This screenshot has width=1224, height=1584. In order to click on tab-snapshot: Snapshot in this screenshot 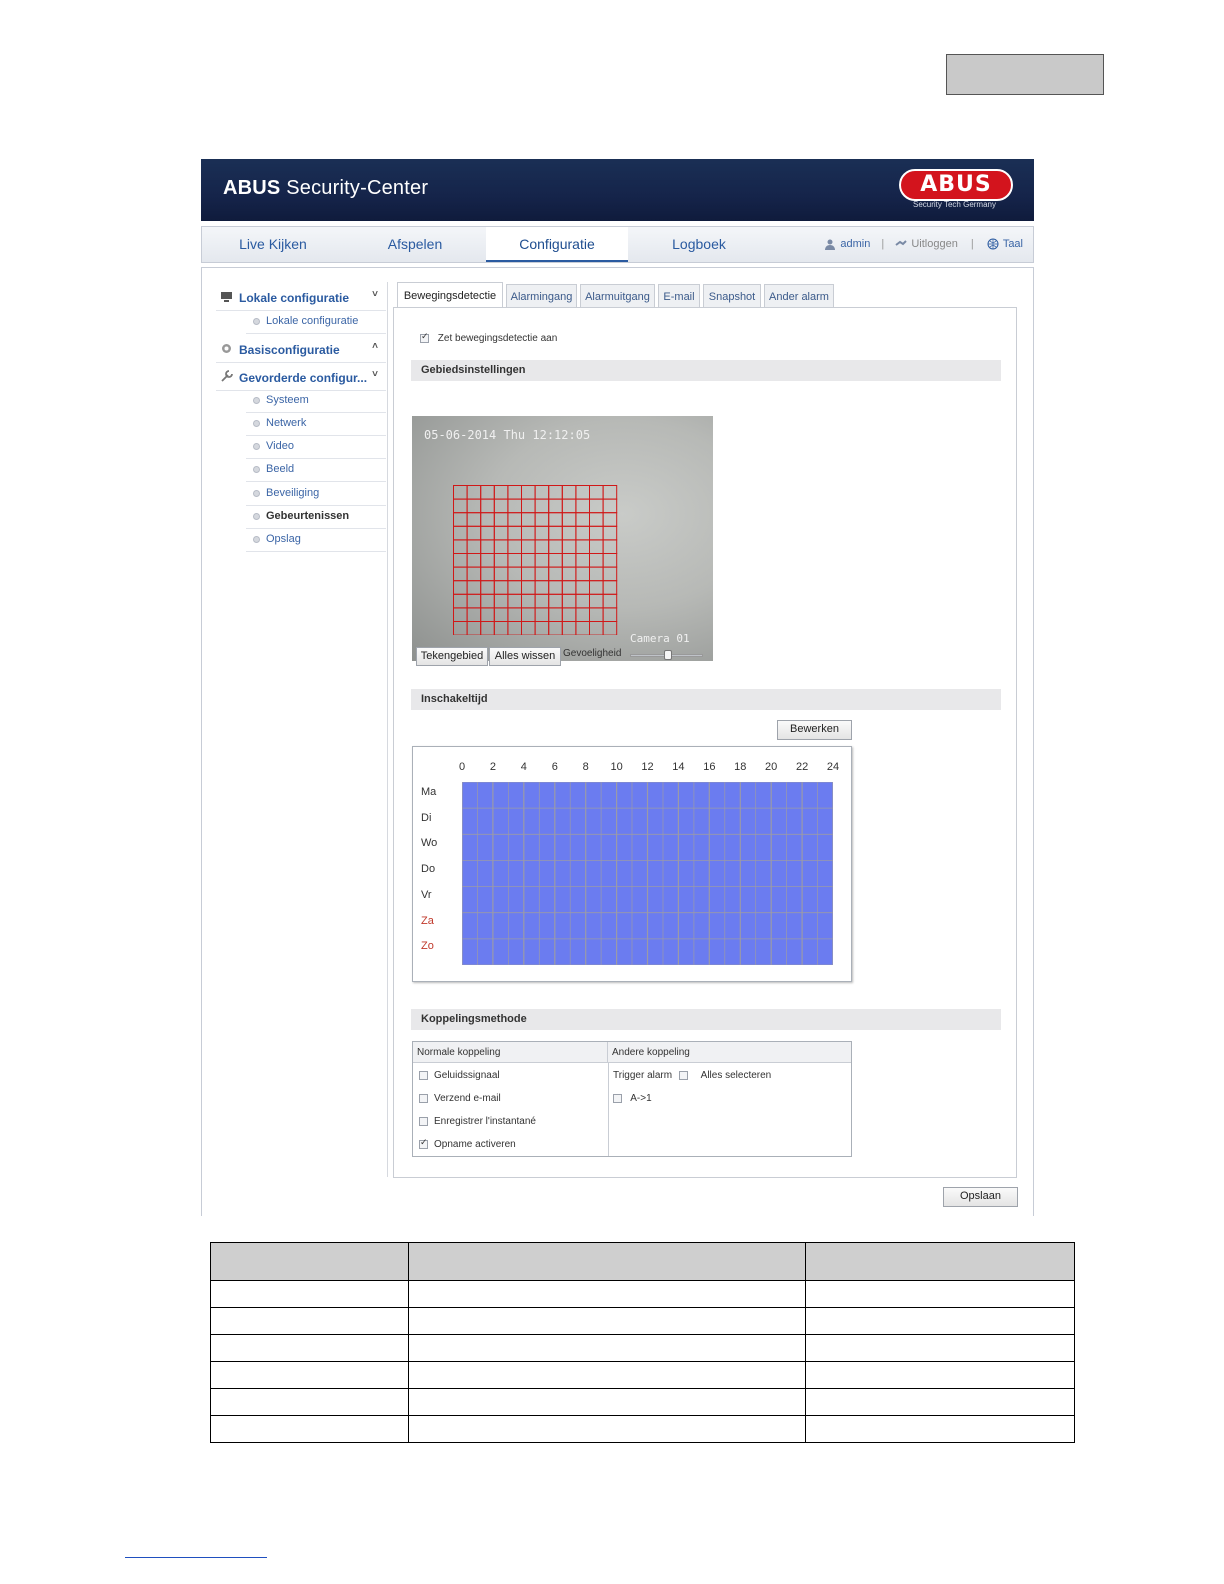, I will do `click(732, 296)`.